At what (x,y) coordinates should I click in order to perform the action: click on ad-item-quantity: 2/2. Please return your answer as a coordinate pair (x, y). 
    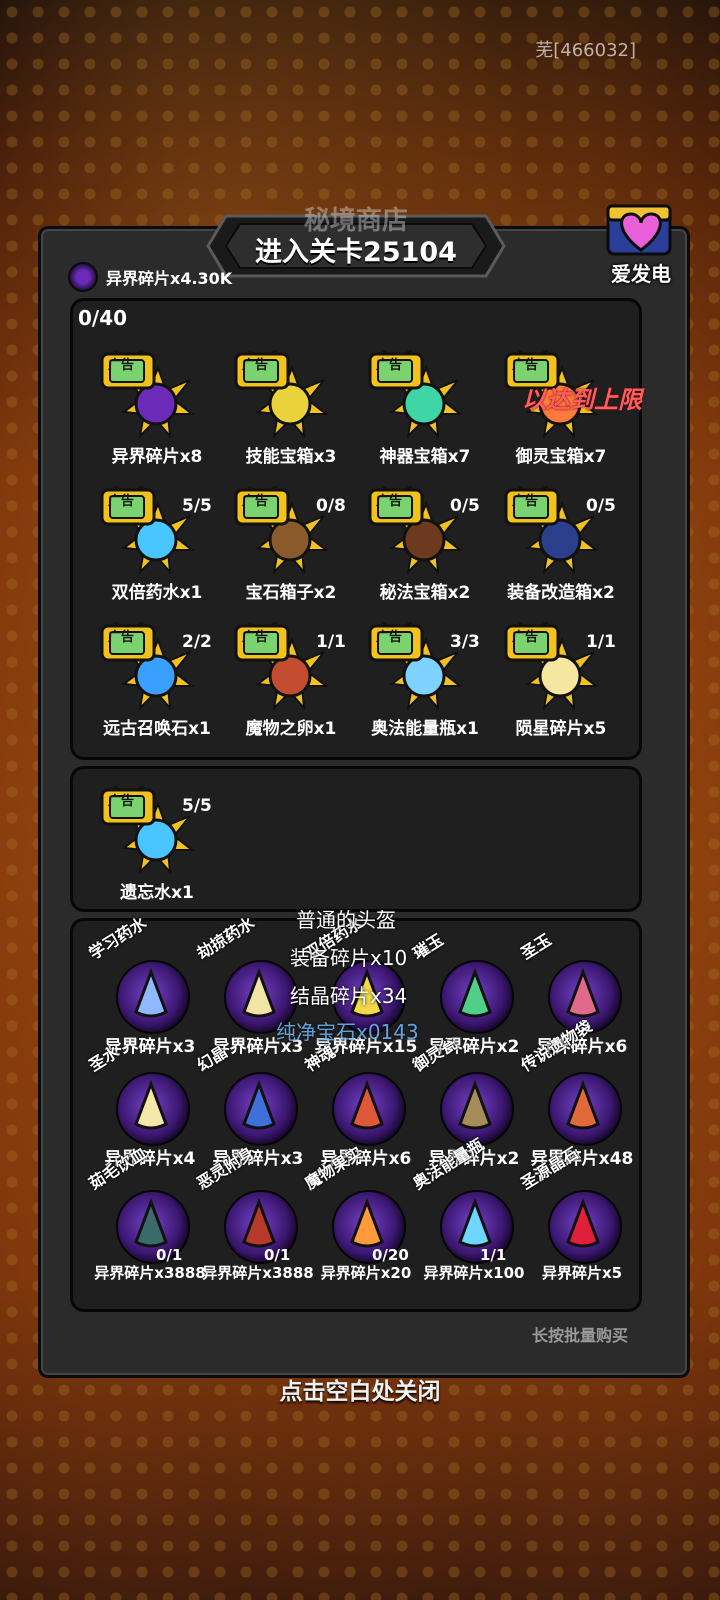
    Looking at the image, I should click on (197, 642).